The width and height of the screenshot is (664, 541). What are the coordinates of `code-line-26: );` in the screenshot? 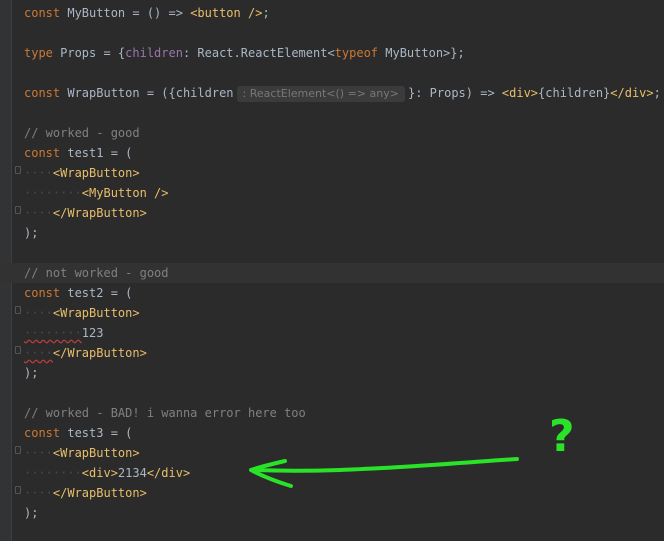 It's located at (344, 513).